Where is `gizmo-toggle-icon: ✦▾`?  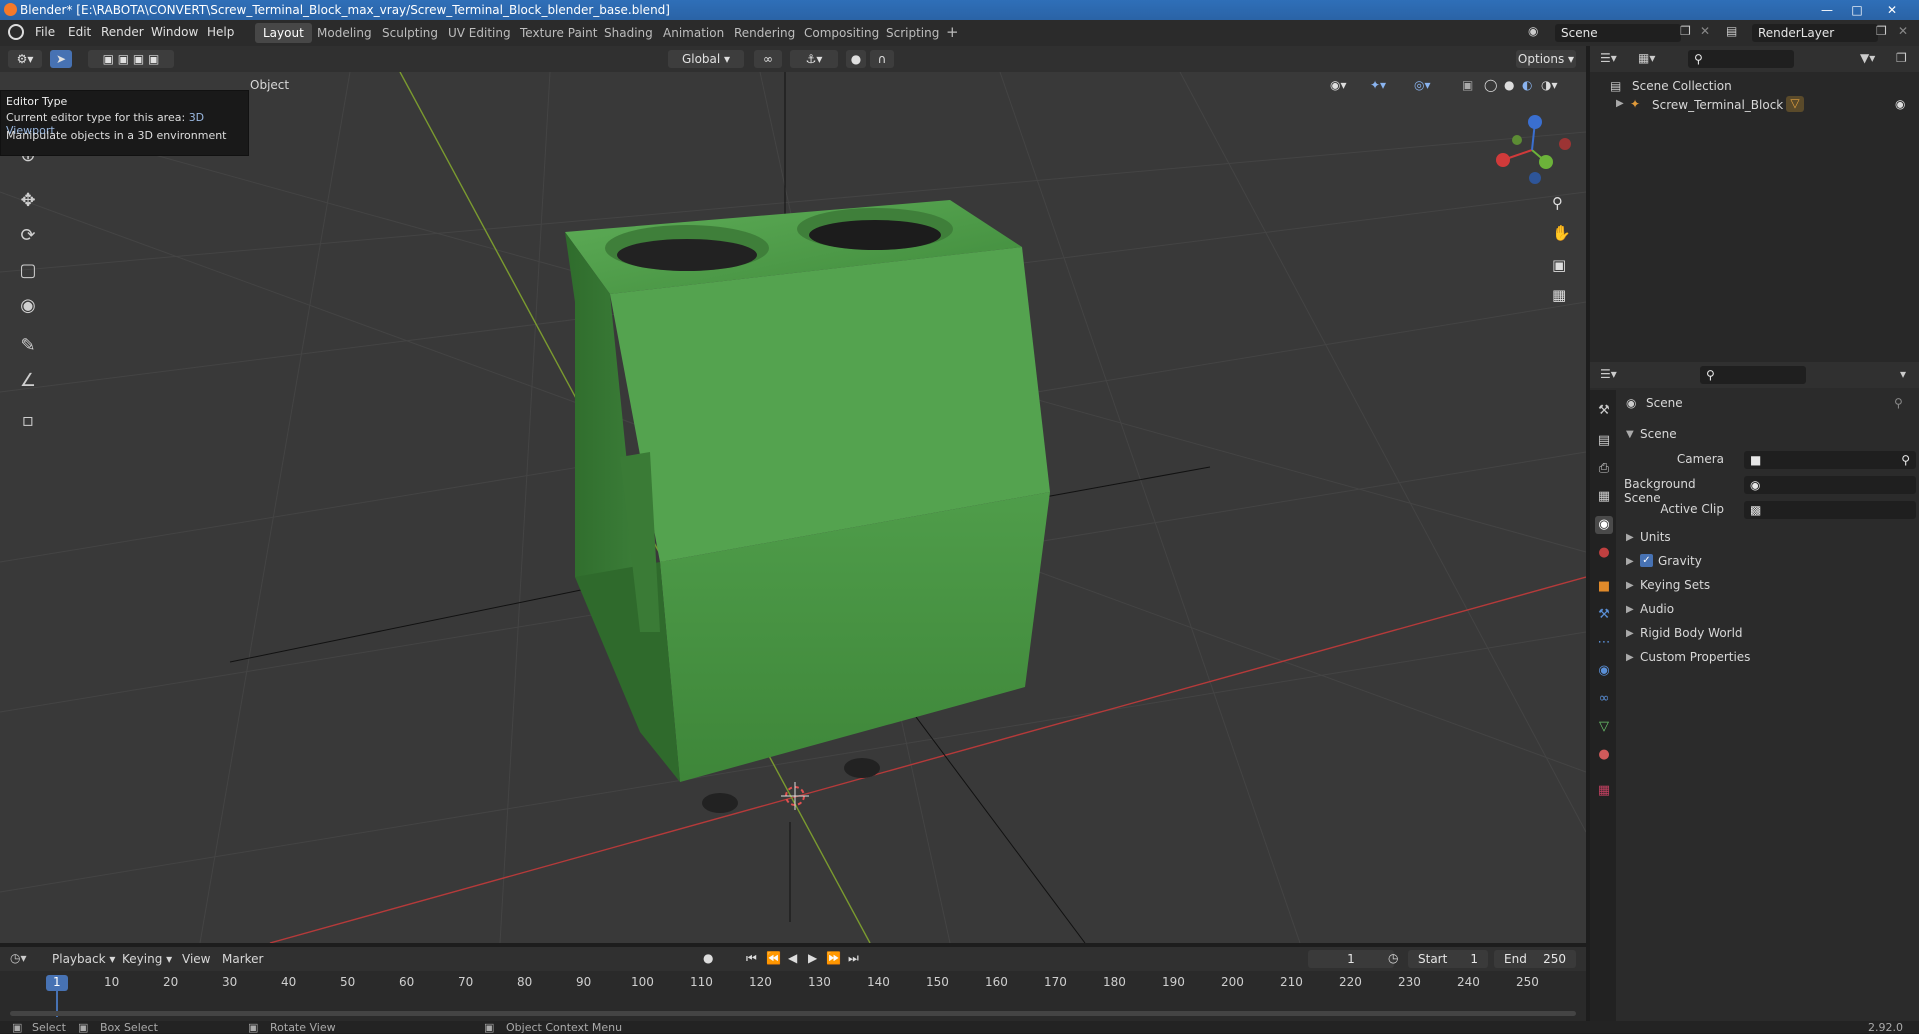
gizmo-toggle-icon: ✦▾ is located at coordinates (1378, 85).